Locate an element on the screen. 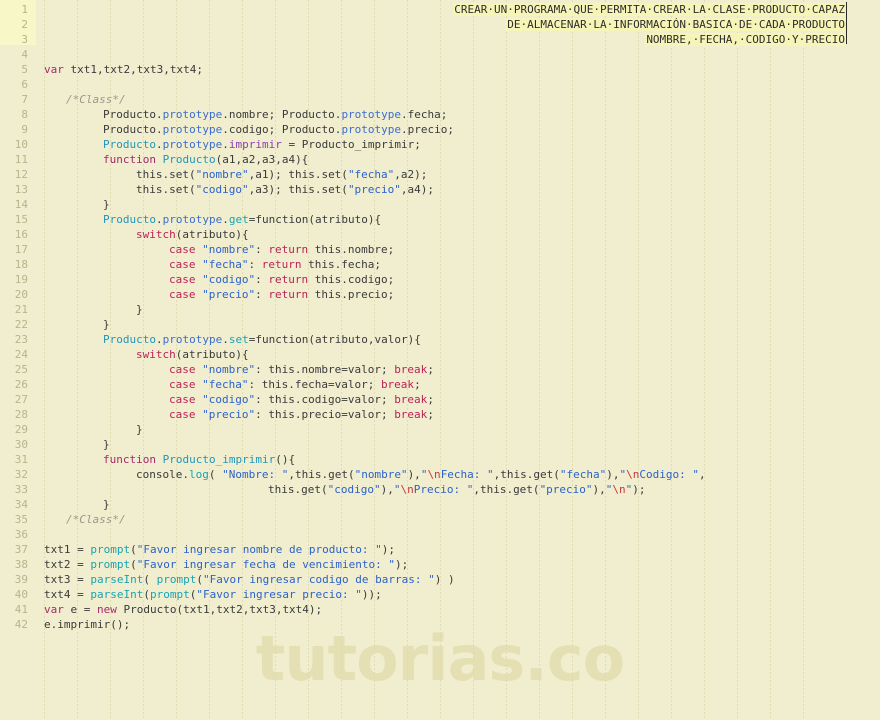  token-text: : is located at coordinates (255, 264).